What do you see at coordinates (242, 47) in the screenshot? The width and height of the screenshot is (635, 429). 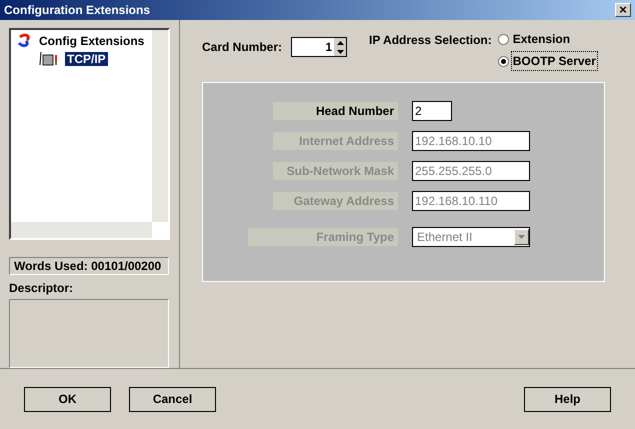 I see `field-label: Card Number:` at bounding box center [242, 47].